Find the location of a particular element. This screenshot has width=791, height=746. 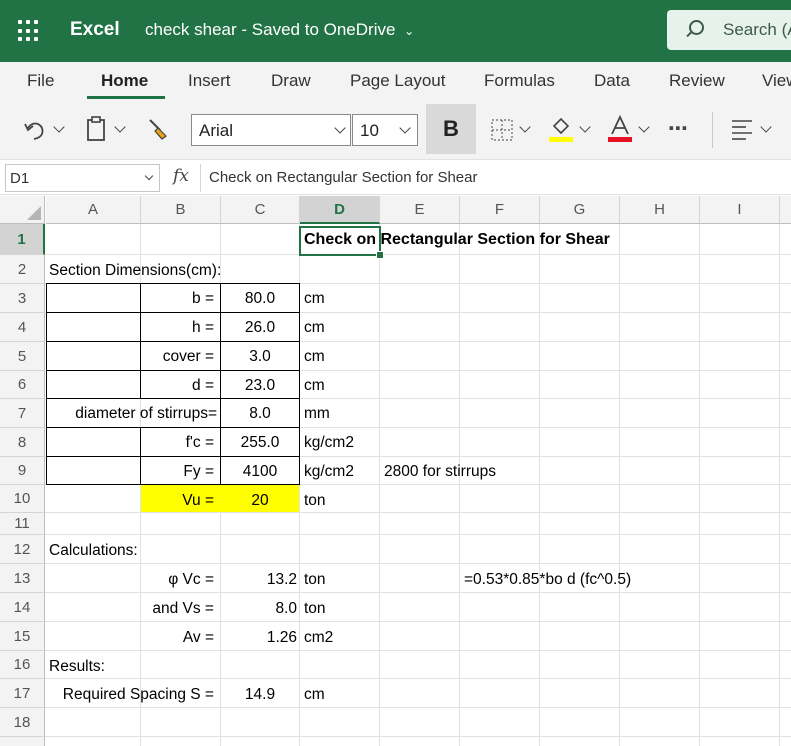

column-header-b: B is located at coordinates (181, 210).